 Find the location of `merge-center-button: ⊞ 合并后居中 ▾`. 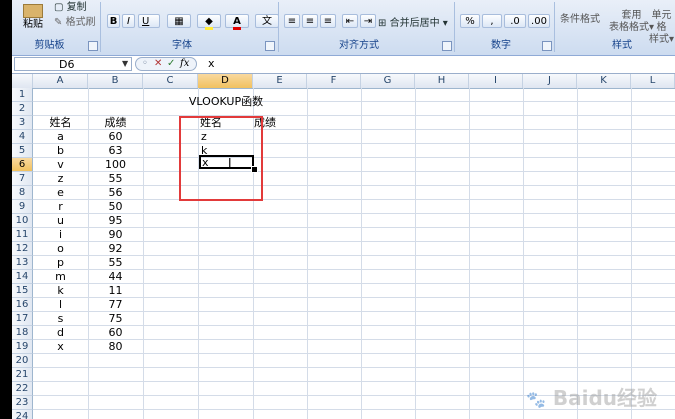

merge-center-button: ⊞ 合并后居中 ▾ is located at coordinates (413, 21).